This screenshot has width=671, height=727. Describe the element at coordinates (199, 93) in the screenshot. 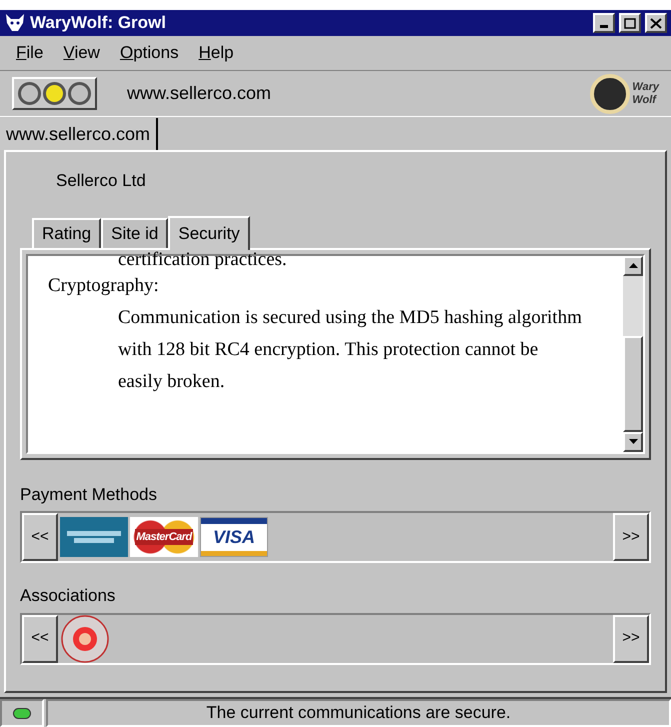

I see `site-url: www.sellerco.com` at that location.